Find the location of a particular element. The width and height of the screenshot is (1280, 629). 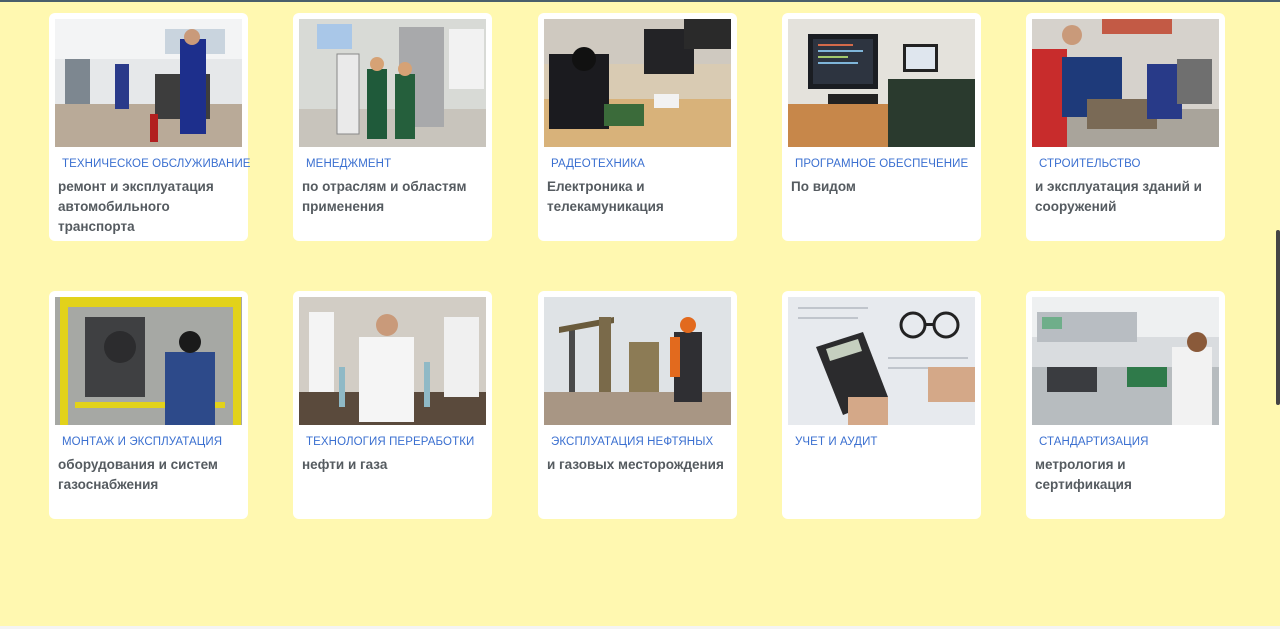

top-border is located at coordinates (640, 1).